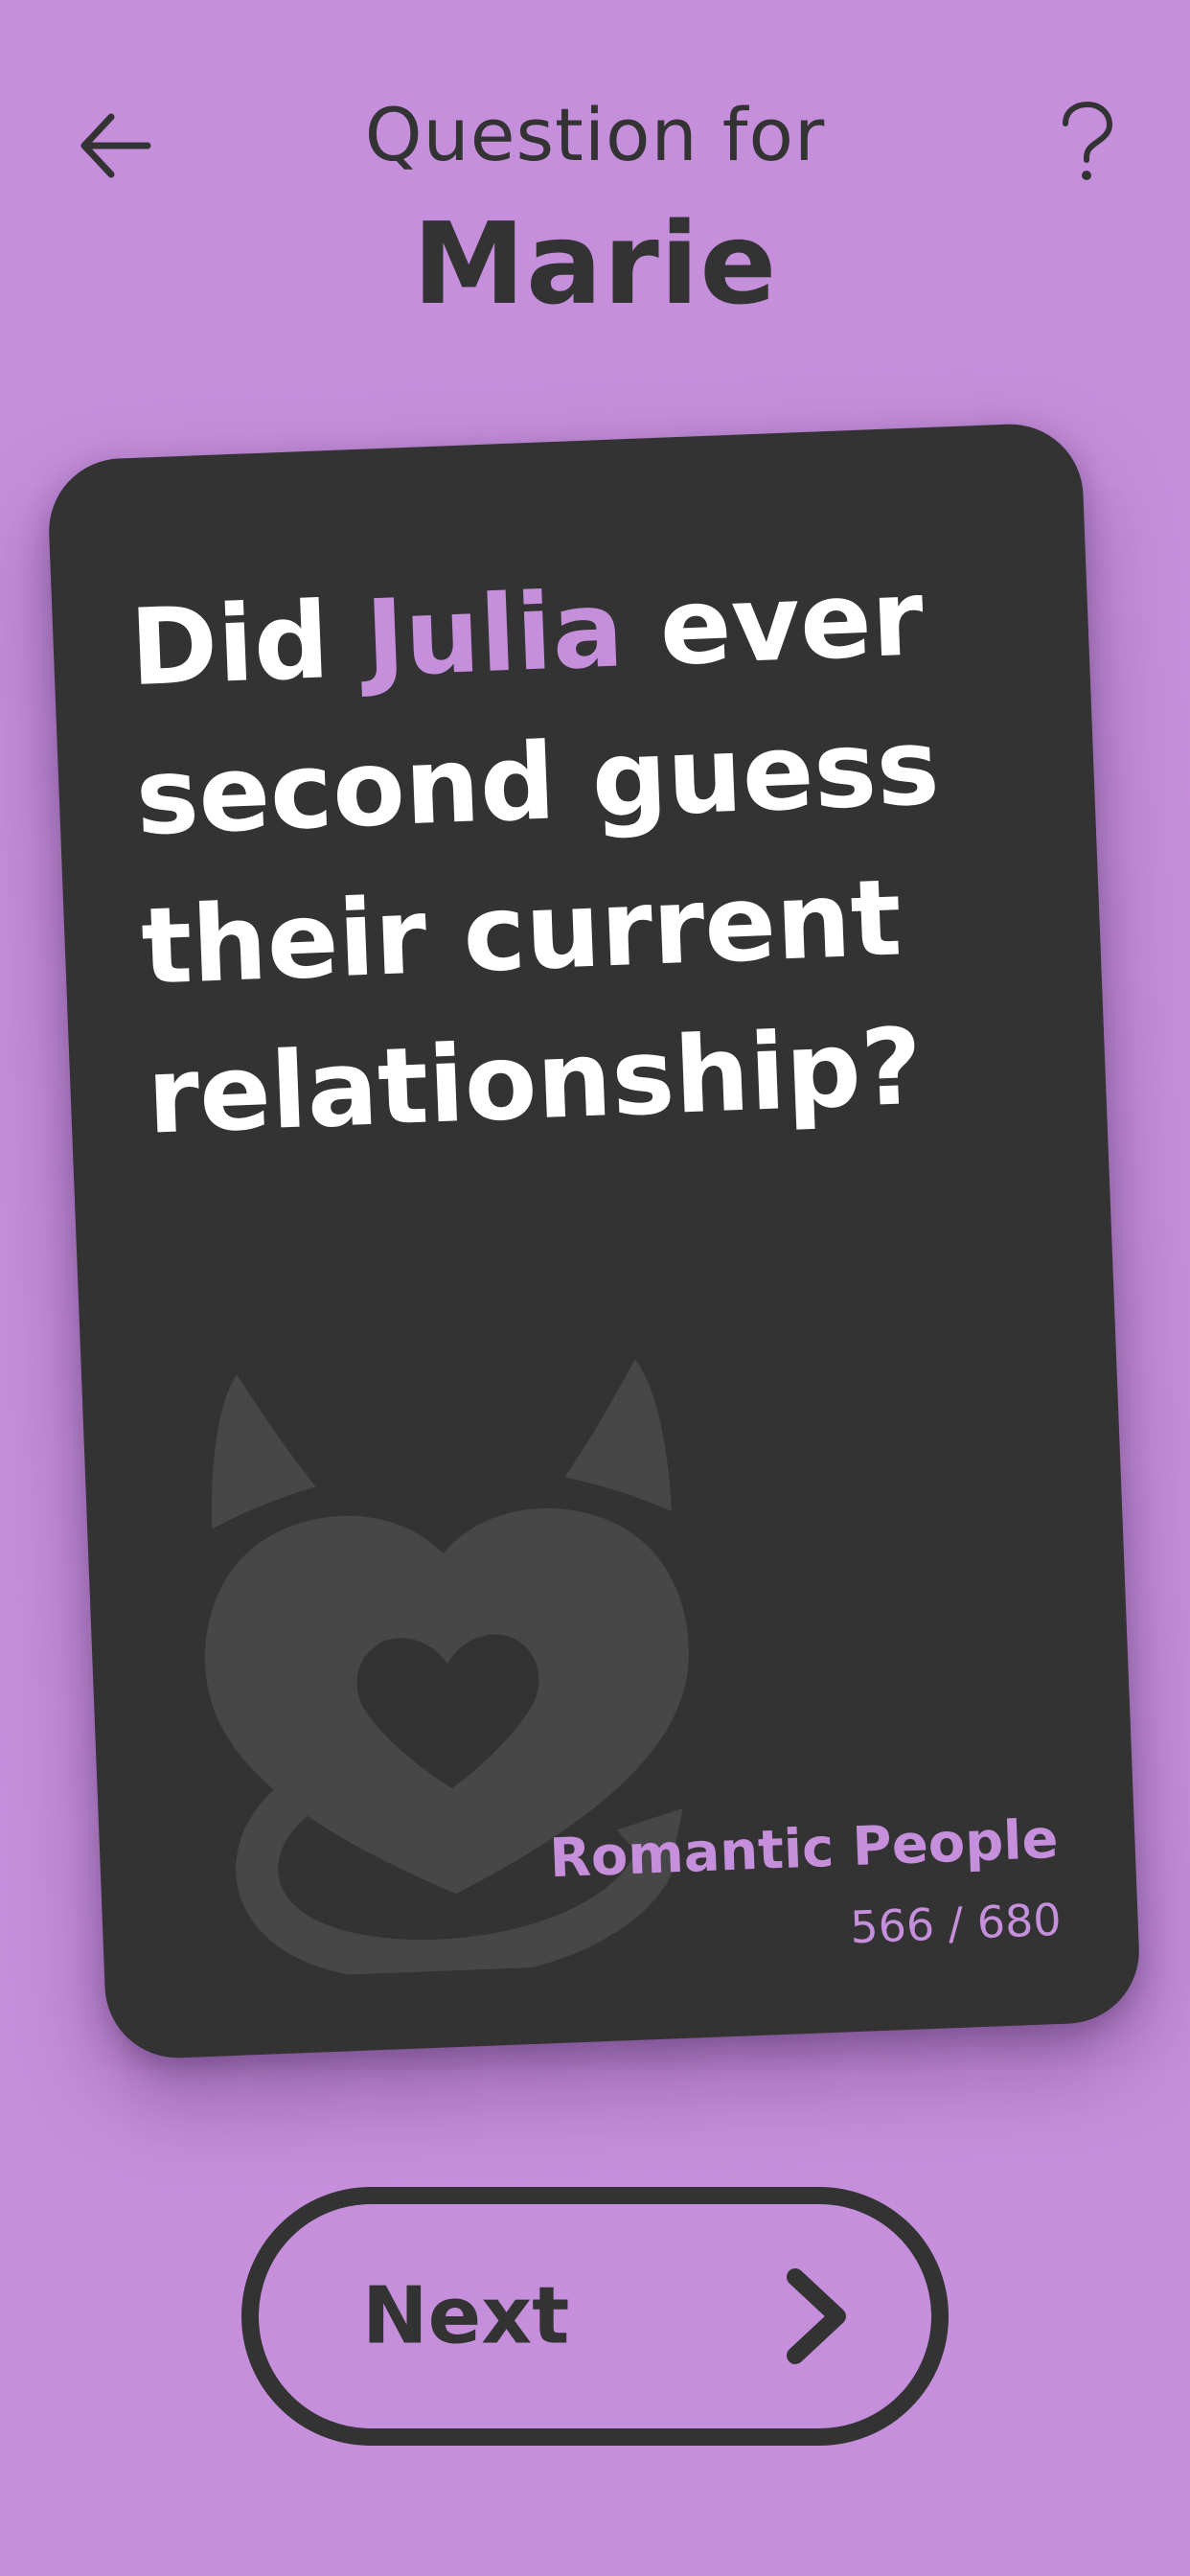  I want to click on player-name-title: Marie, so click(595, 263).